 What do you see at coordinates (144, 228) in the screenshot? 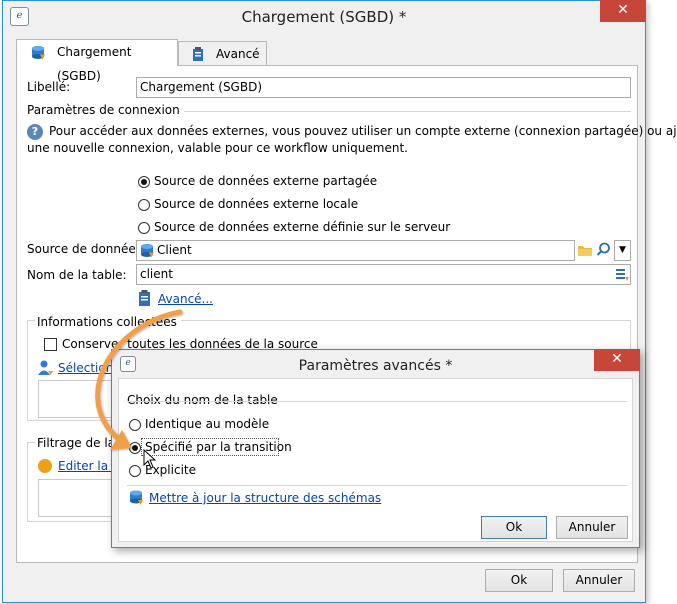
I see `radio-server-source` at bounding box center [144, 228].